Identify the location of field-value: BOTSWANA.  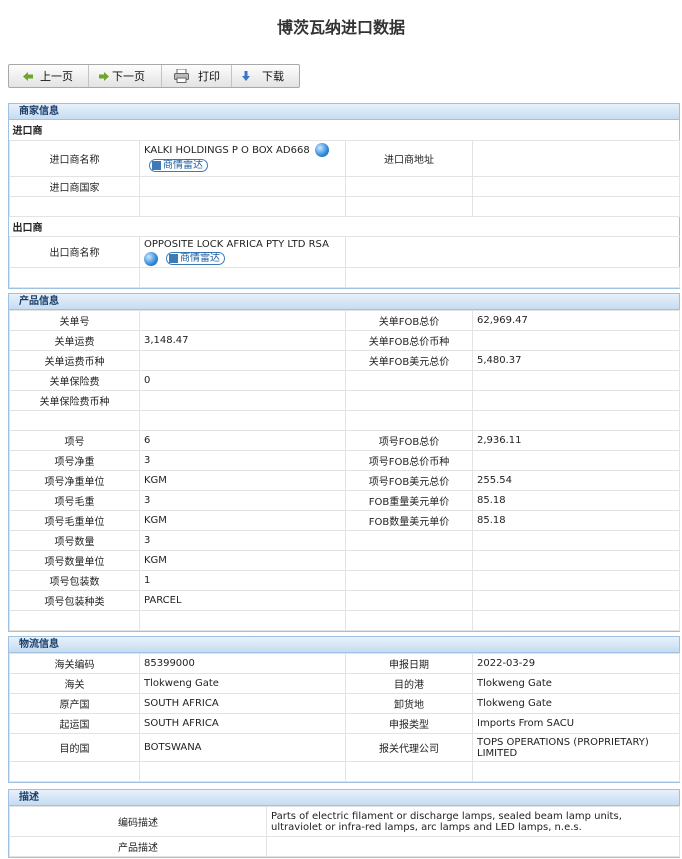
(242, 747).